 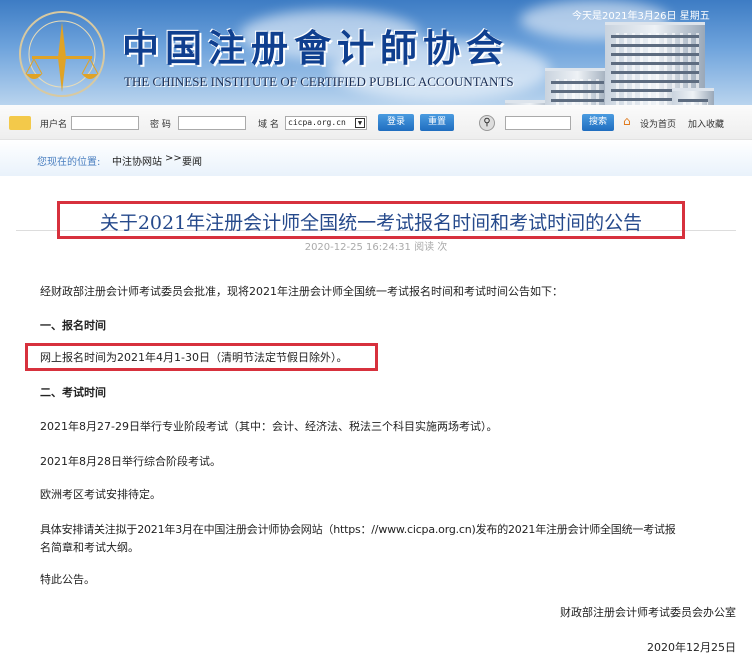 What do you see at coordinates (62, 54) in the screenshot?
I see `cicpa-logo` at bounding box center [62, 54].